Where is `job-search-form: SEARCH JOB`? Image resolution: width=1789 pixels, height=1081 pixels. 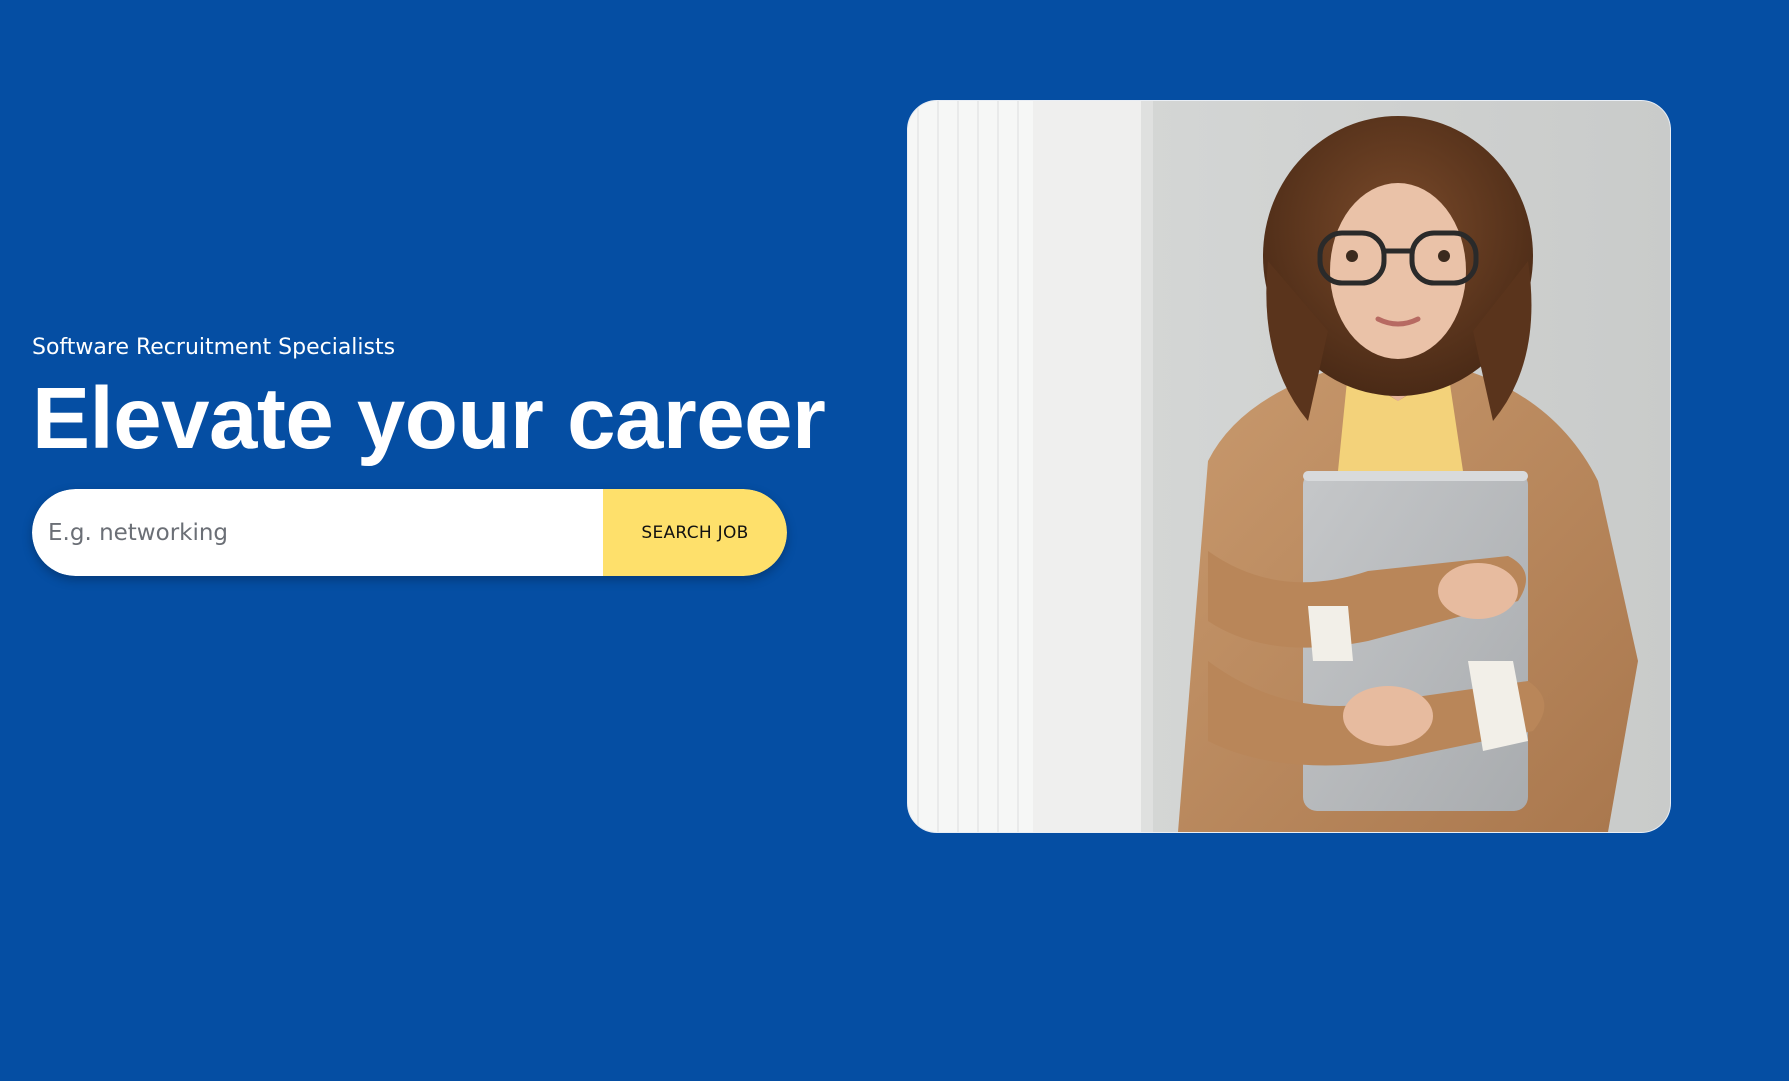
job-search-form: SEARCH JOB is located at coordinates (409, 532).